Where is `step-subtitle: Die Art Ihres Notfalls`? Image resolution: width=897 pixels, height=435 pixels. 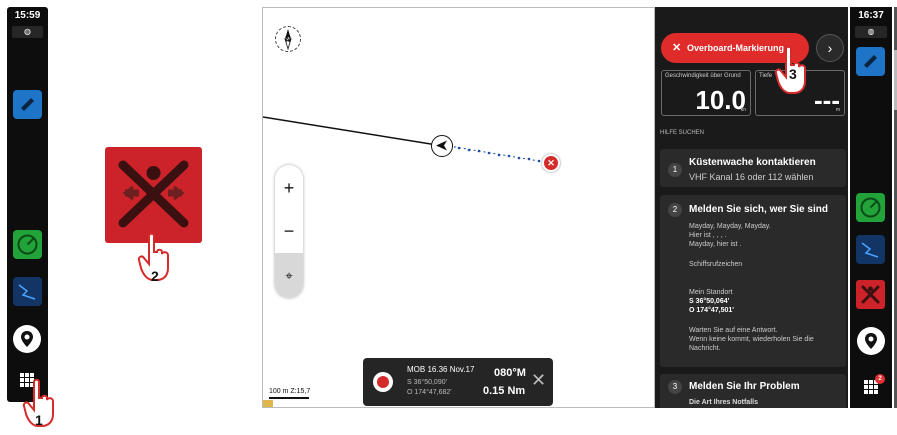
step-subtitle: Die Art Ihres Notfalls is located at coordinates (723, 402).